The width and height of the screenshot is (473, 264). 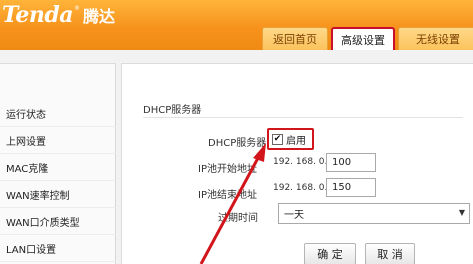 I want to click on ip-pool-start-prefix: 192. 168. 0., so click(x=300, y=162).